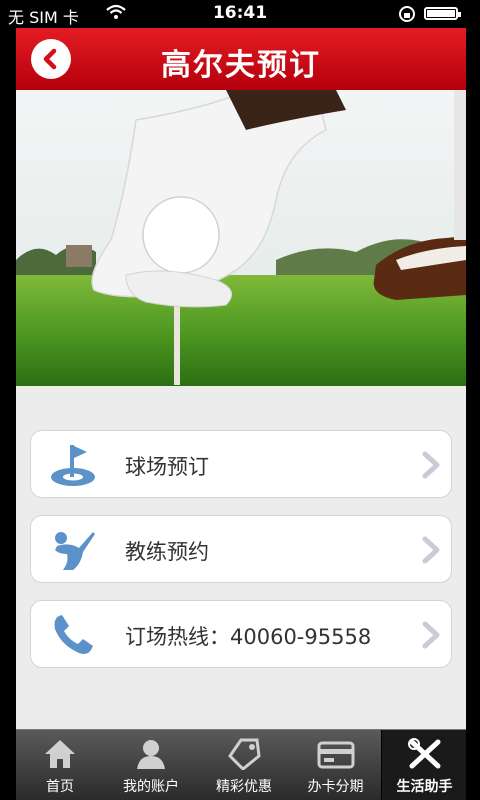  I want to click on tab-label: 精彩优惠, so click(244, 787).